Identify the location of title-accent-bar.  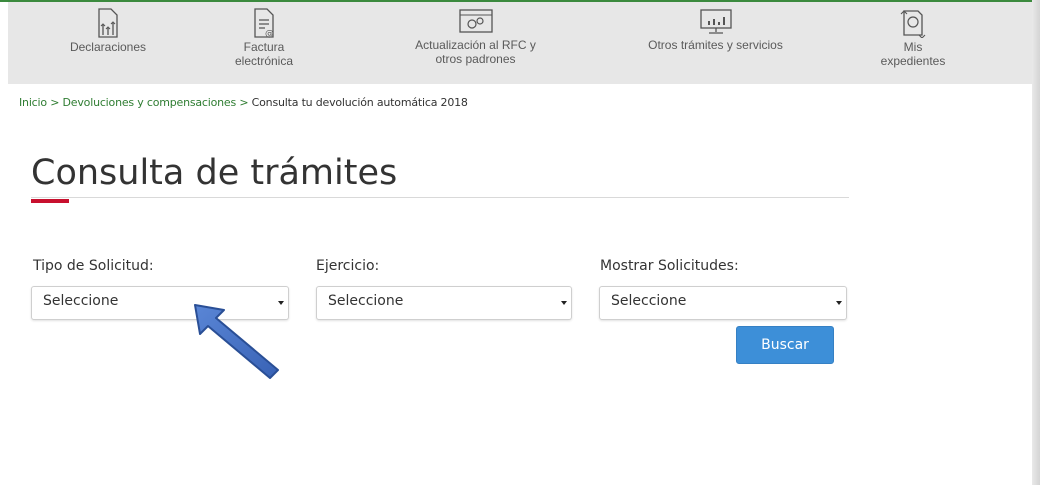
(50, 201).